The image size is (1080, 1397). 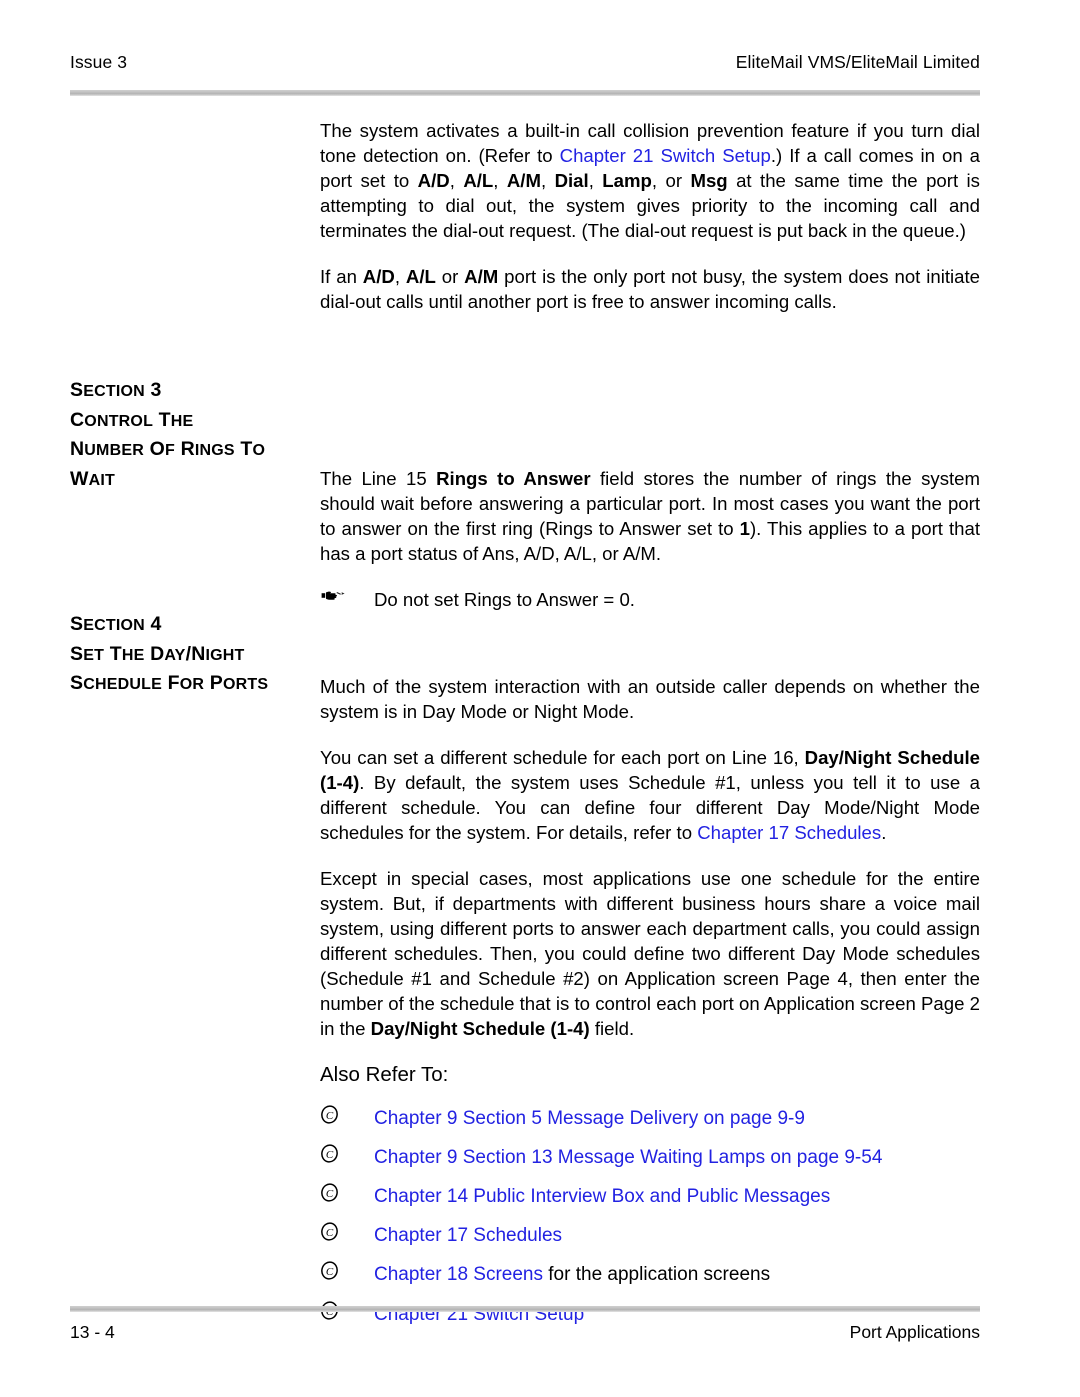 I want to click on header-product-title: EliteMail VMS/EliteMail Limited, so click(x=857, y=62).